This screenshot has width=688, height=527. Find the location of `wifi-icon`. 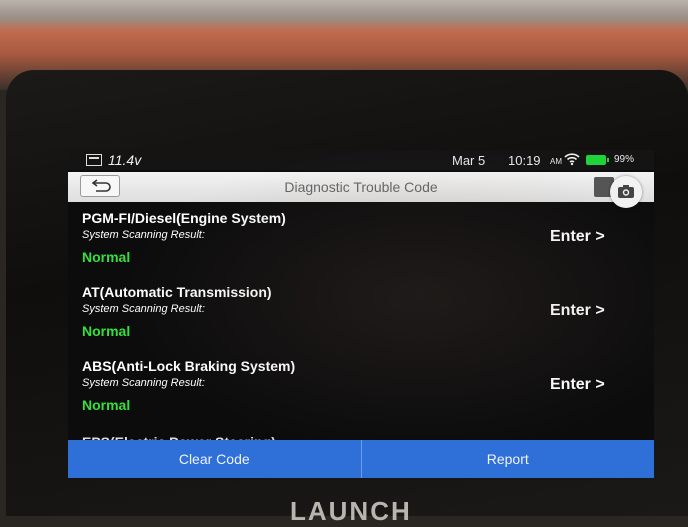

wifi-icon is located at coordinates (572, 160).